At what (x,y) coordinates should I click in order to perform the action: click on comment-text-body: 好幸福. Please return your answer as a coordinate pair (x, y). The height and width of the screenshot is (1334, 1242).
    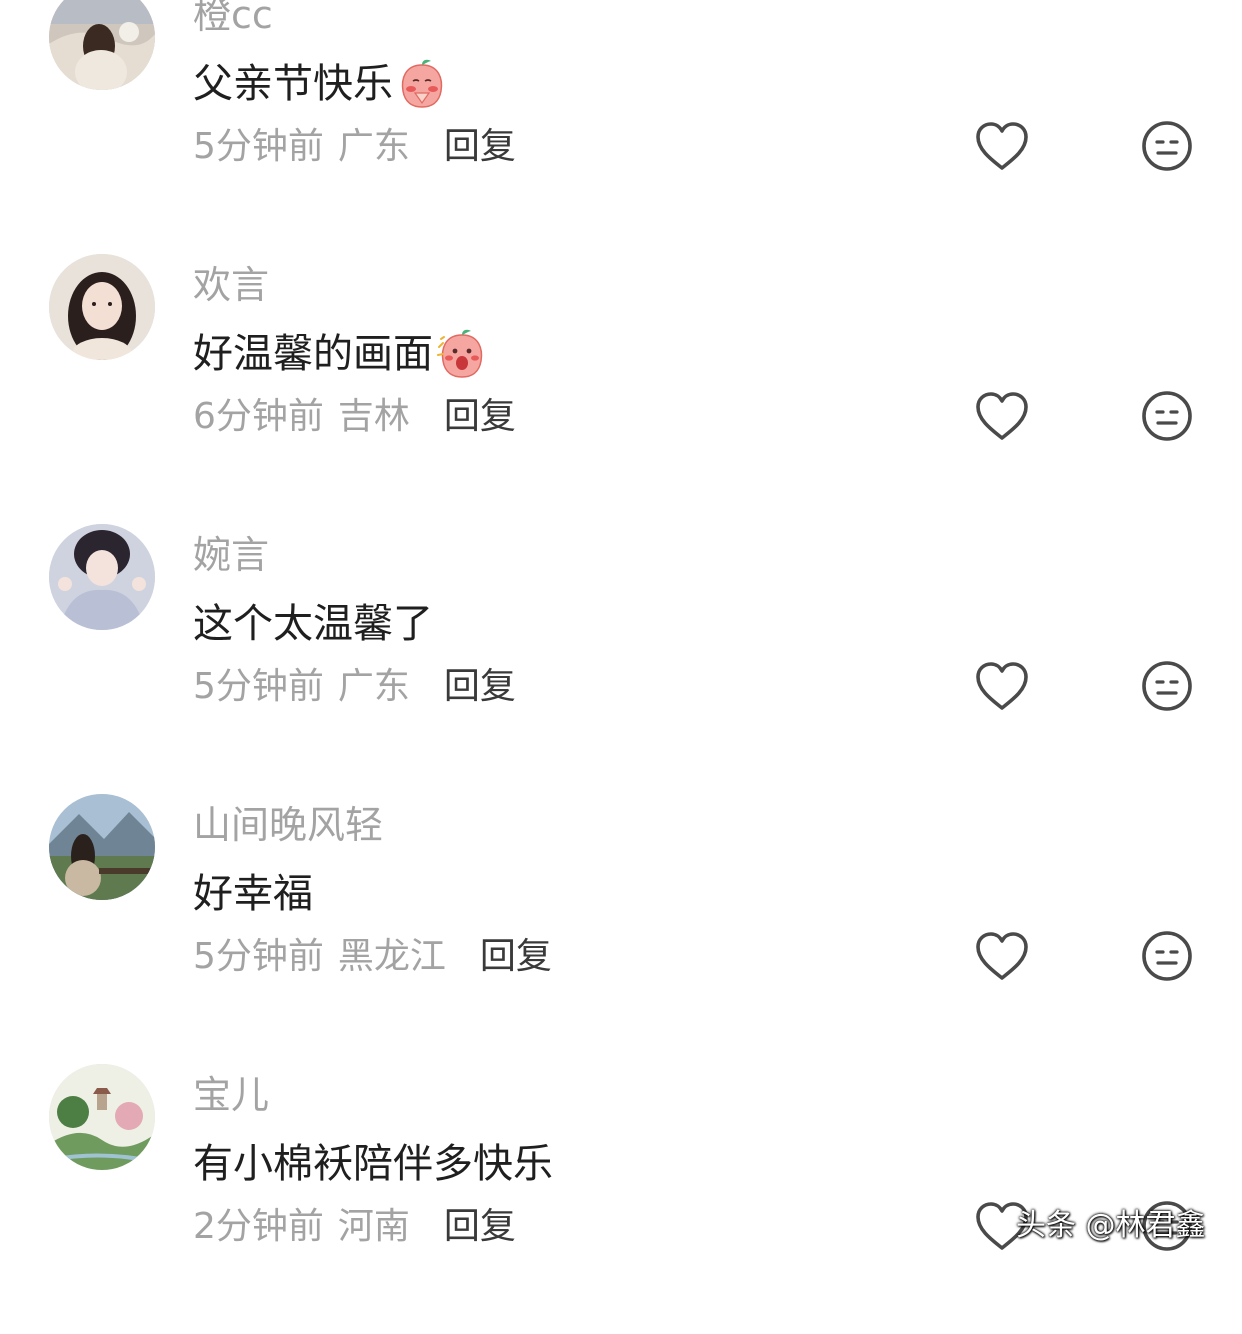
    Looking at the image, I should click on (253, 894).